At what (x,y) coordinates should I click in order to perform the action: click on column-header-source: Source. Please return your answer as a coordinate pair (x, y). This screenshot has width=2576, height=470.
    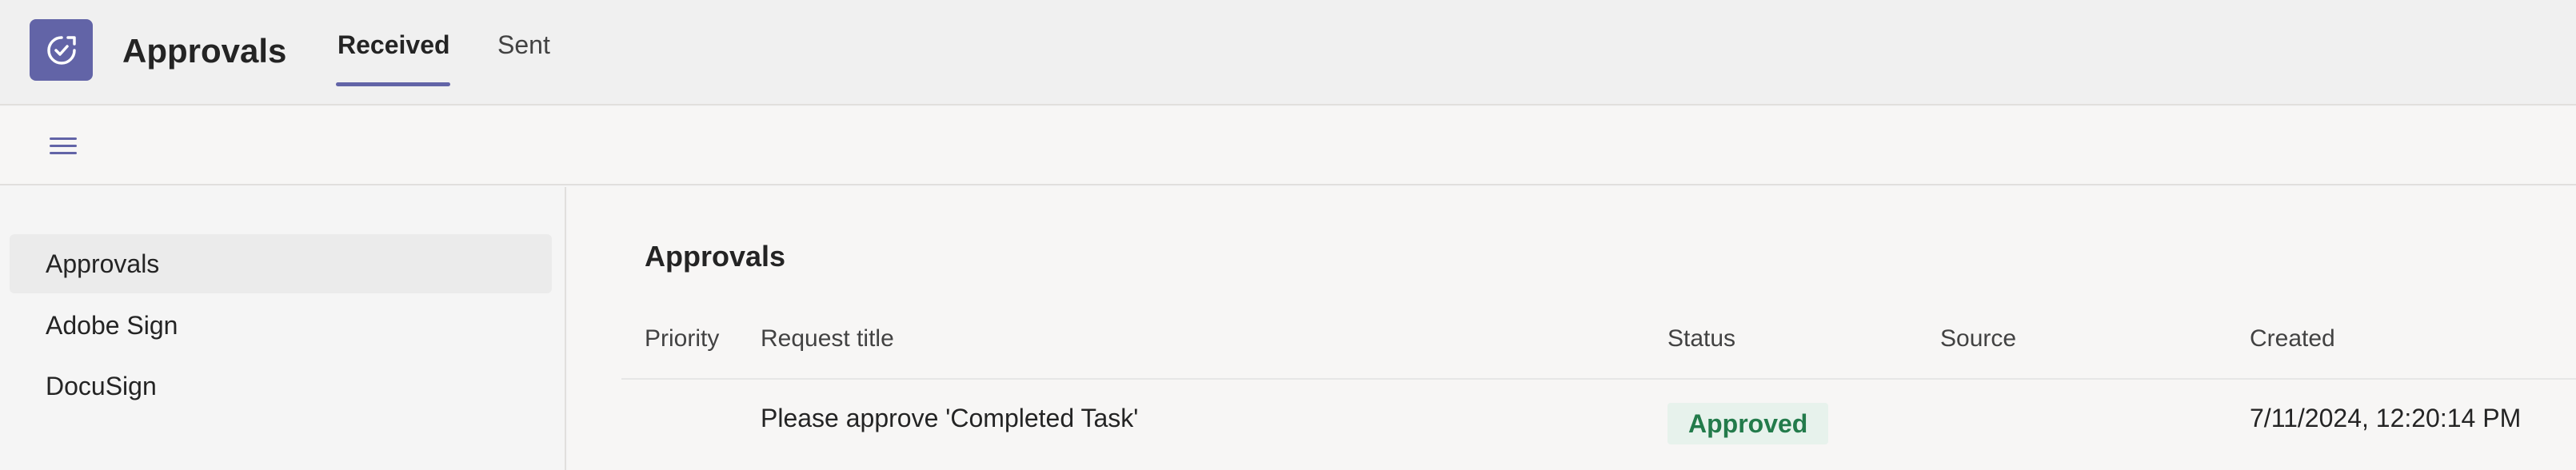
    Looking at the image, I should click on (1978, 339).